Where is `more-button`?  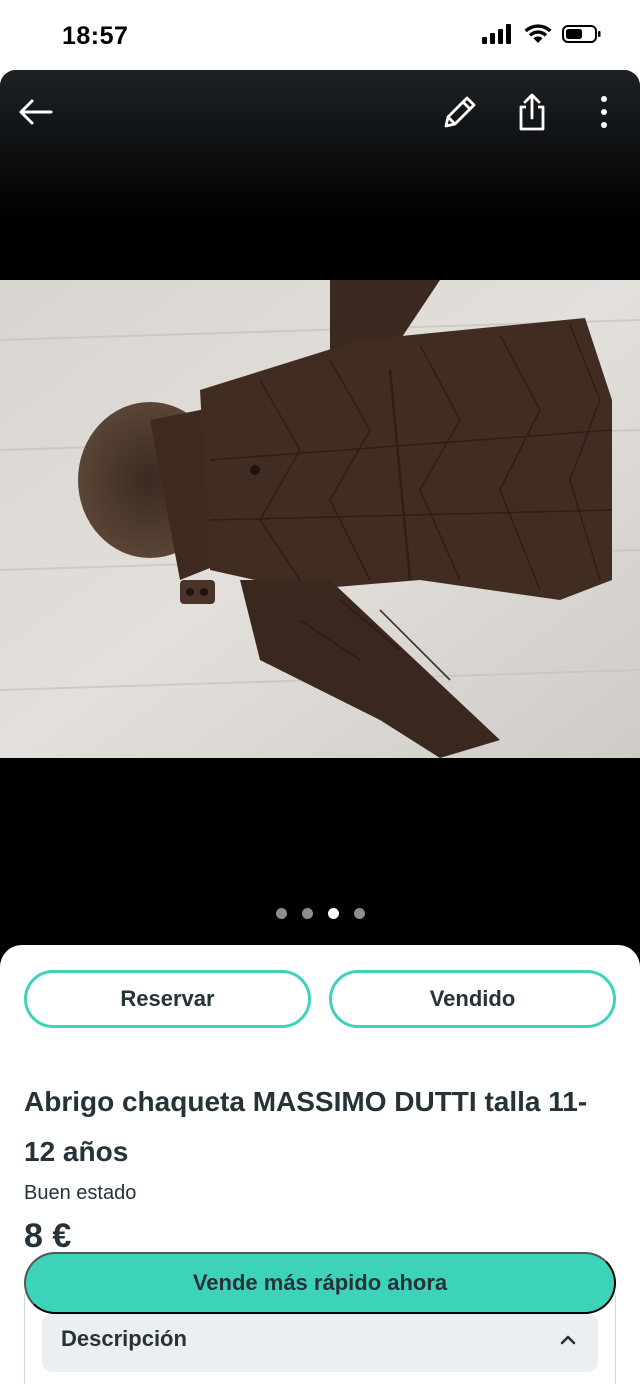 more-button is located at coordinates (604, 112).